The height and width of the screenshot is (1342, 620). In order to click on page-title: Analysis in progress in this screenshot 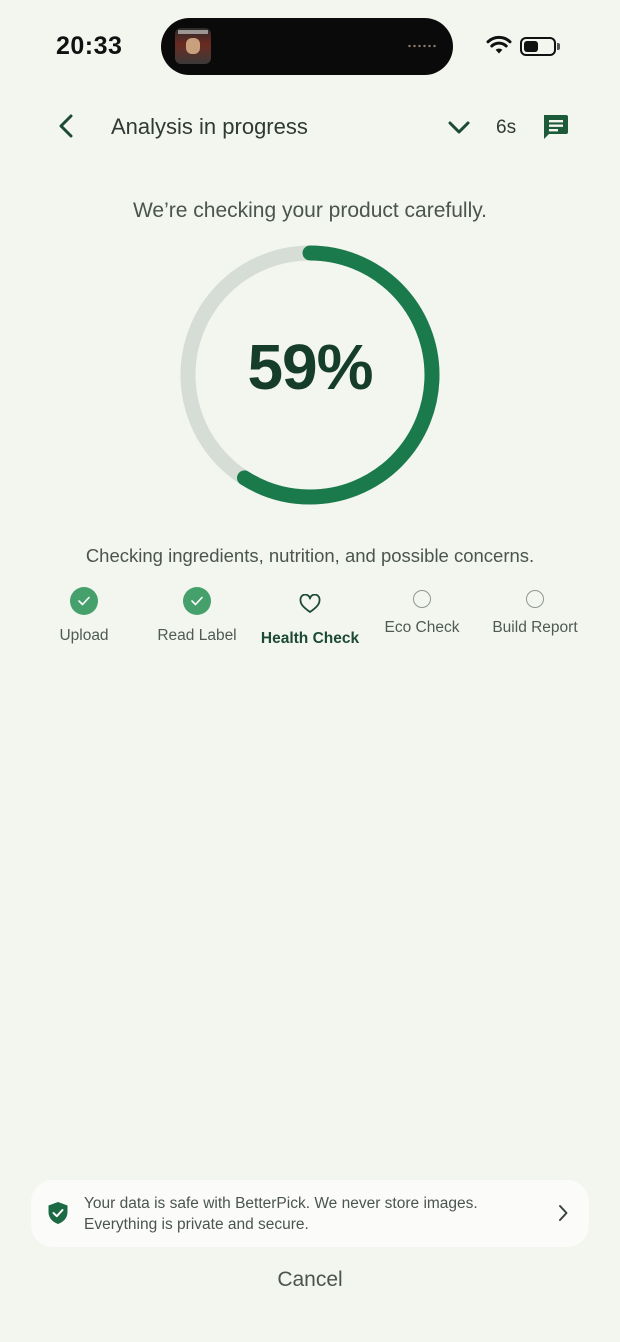, I will do `click(209, 126)`.